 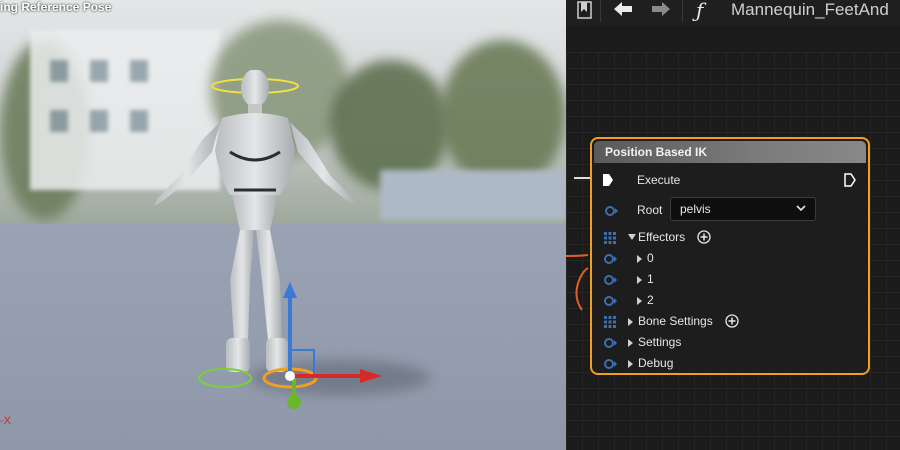 I want to click on debug-label: Debug, so click(x=656, y=363).